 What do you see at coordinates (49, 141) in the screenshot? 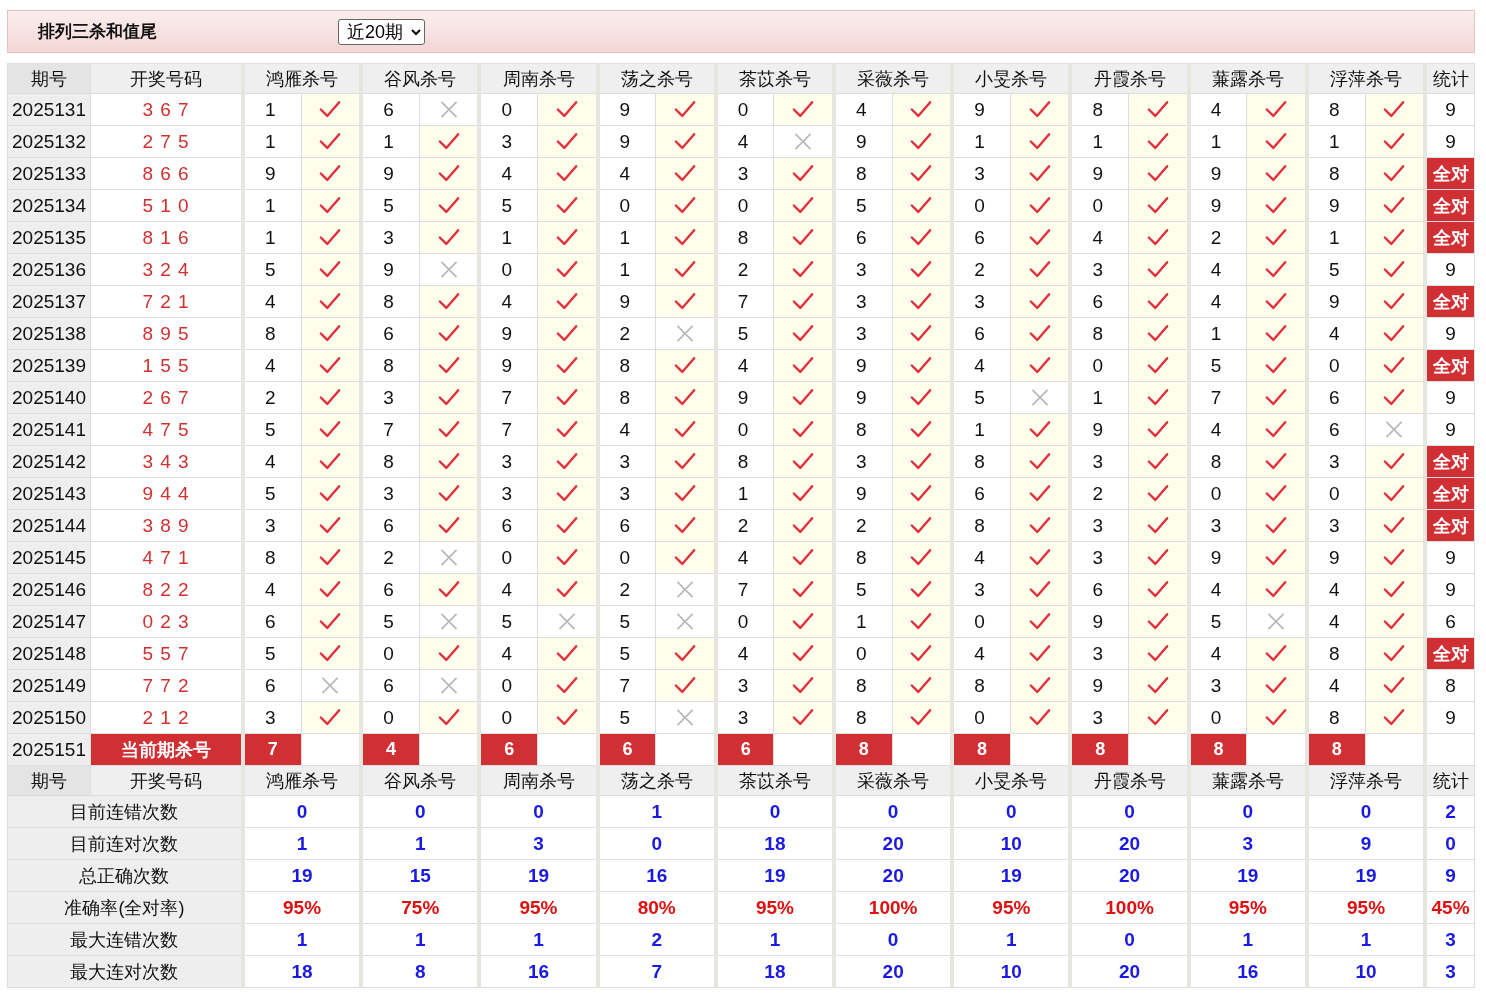
I see `period-cell: 2025132` at bounding box center [49, 141].